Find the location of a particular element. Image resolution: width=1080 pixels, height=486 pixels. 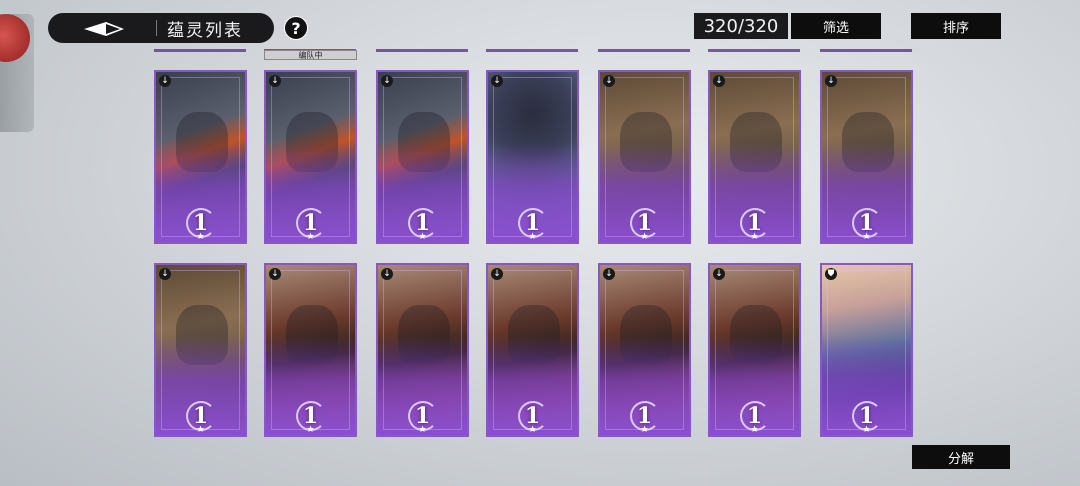

card-count: 320/320 is located at coordinates (741, 26).